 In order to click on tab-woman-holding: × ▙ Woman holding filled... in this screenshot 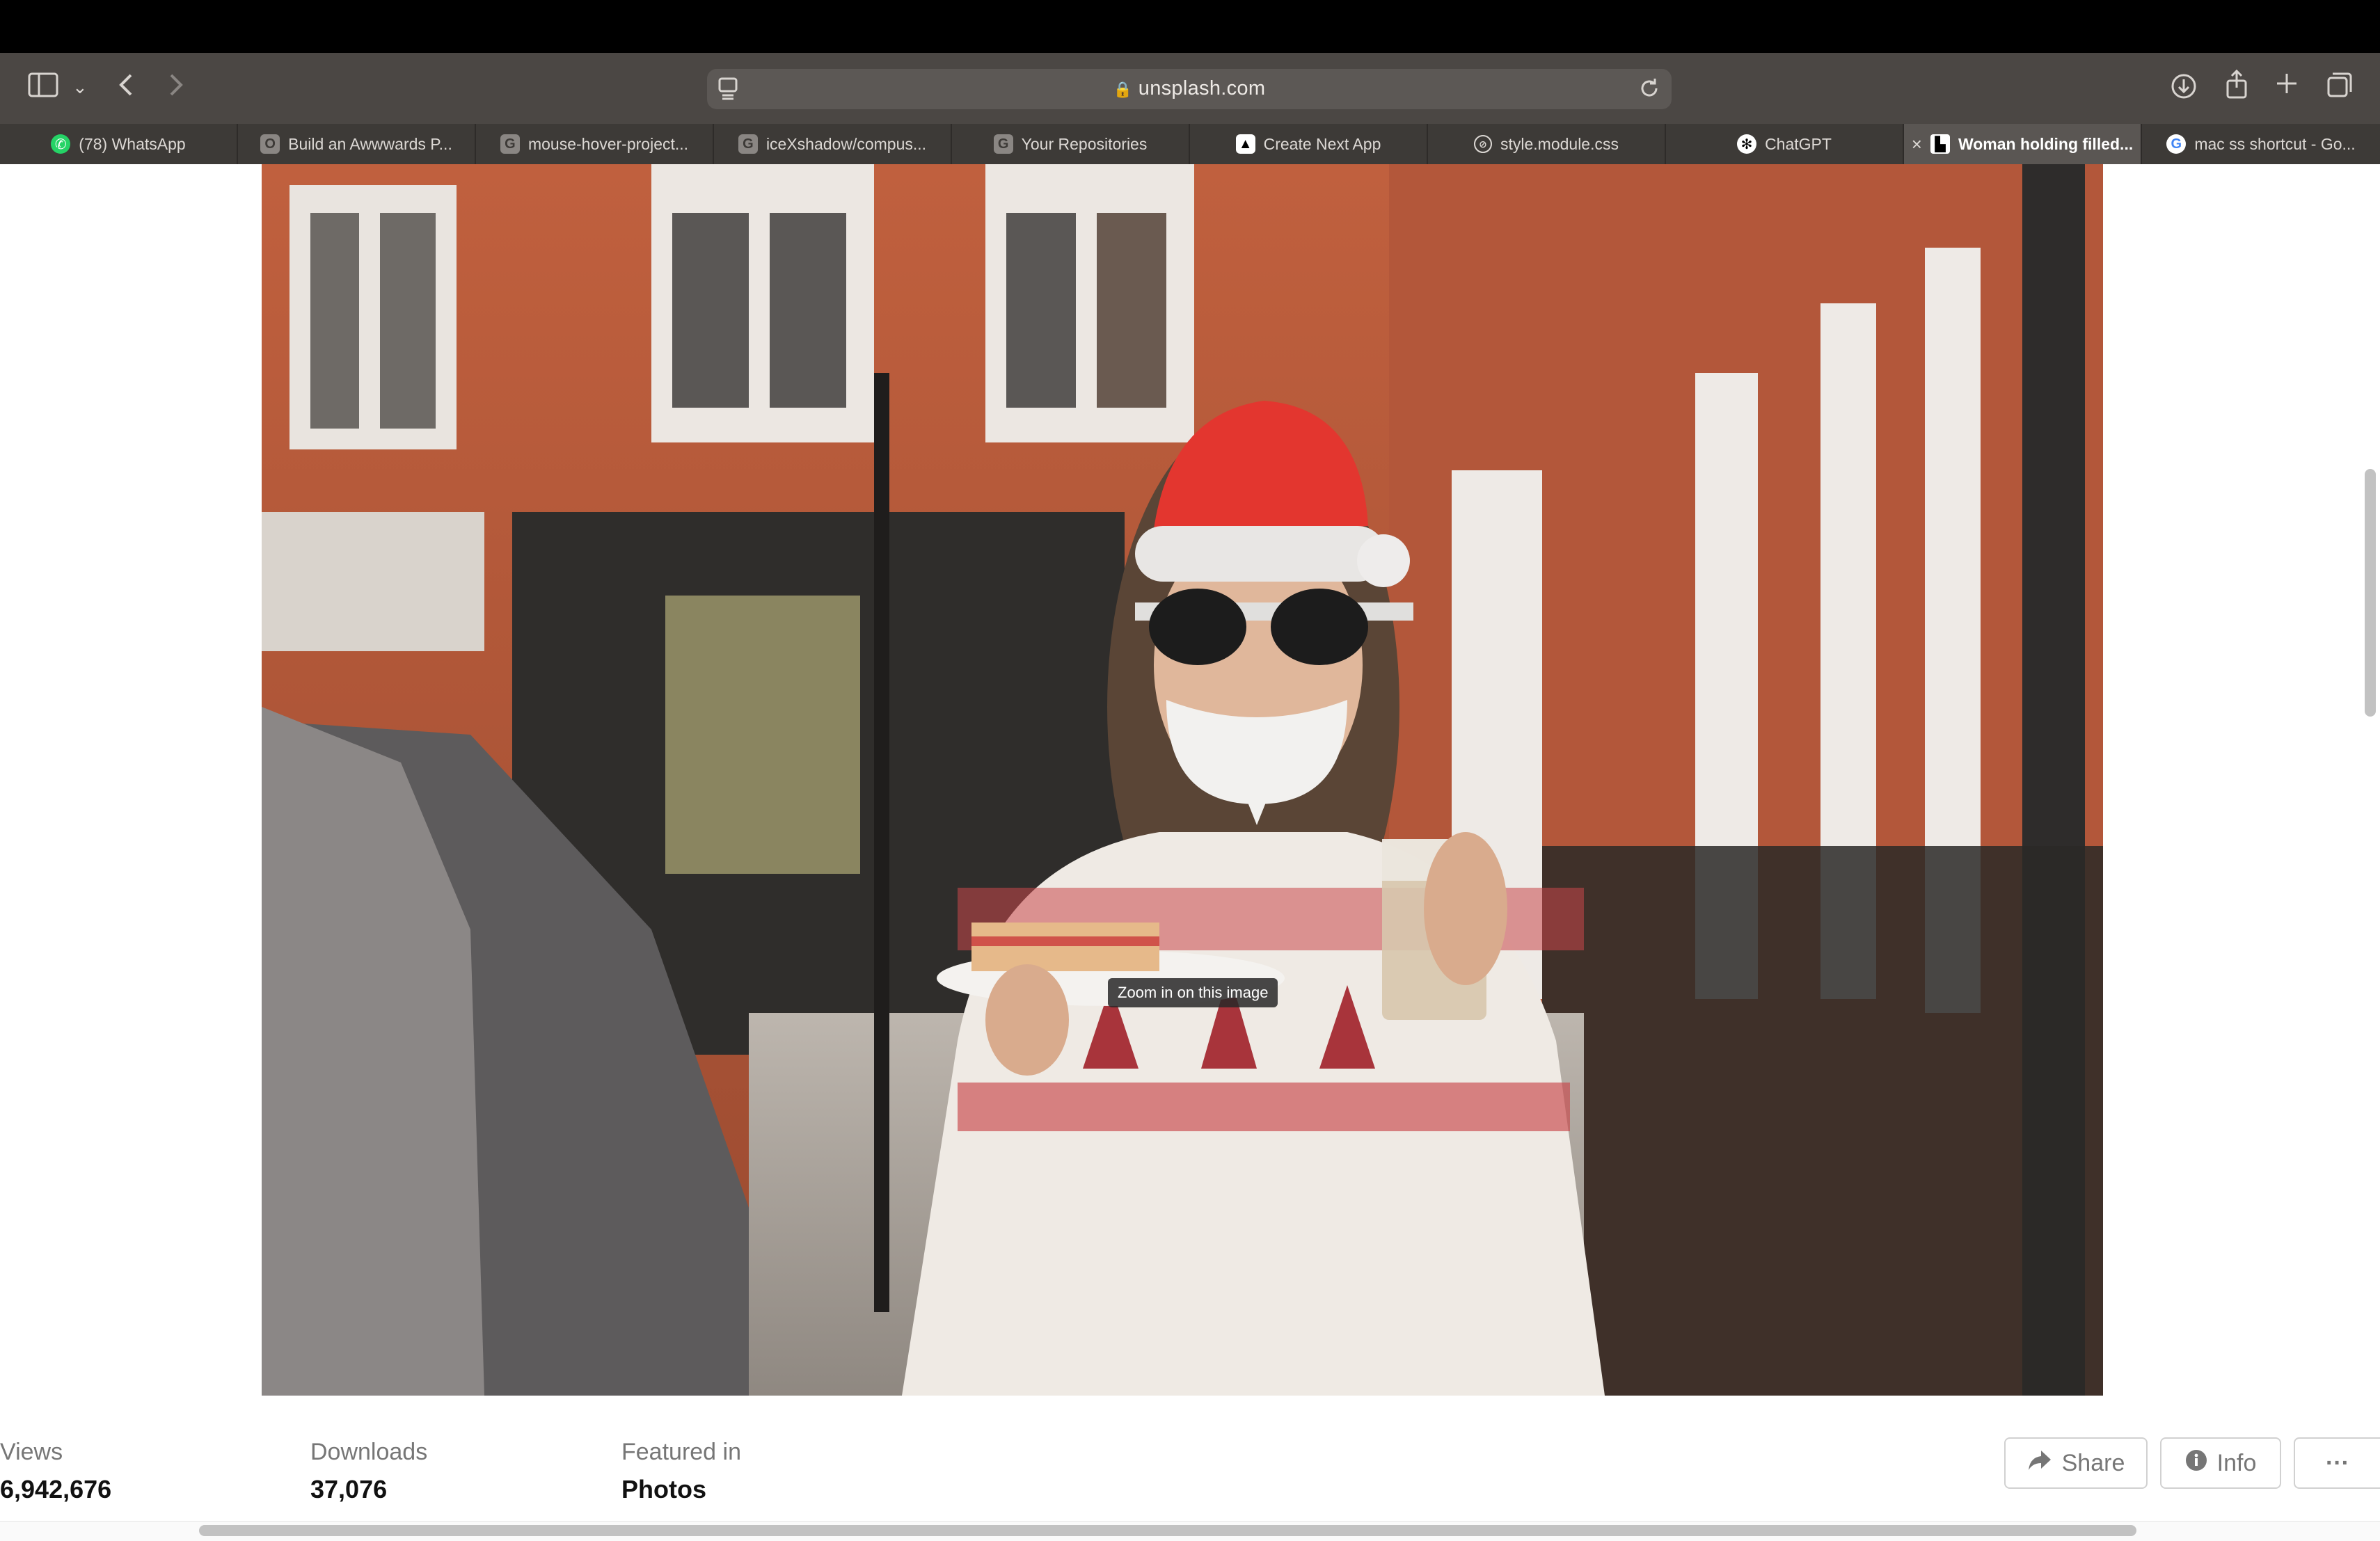, I will do `click(2023, 144)`.